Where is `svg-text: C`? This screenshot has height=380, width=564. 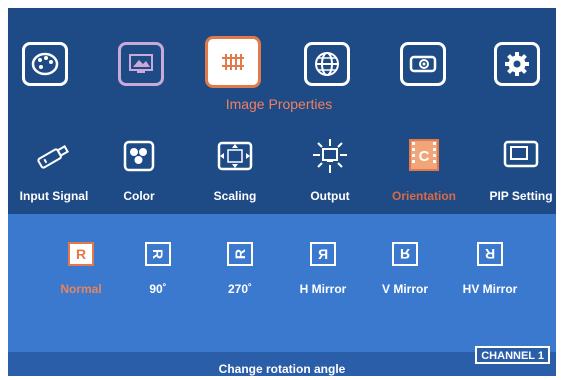 svg-text: C is located at coordinates (424, 156).